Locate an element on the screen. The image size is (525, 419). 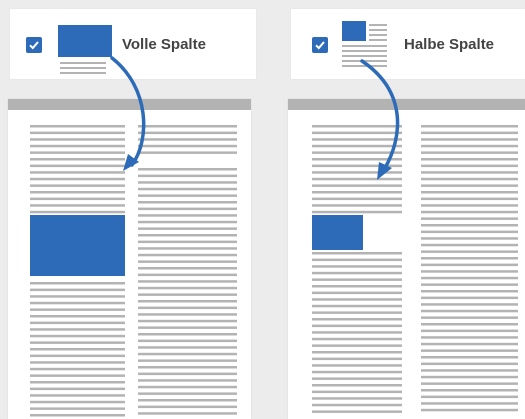
half-column-image-icon is located at coordinates (364, 46).